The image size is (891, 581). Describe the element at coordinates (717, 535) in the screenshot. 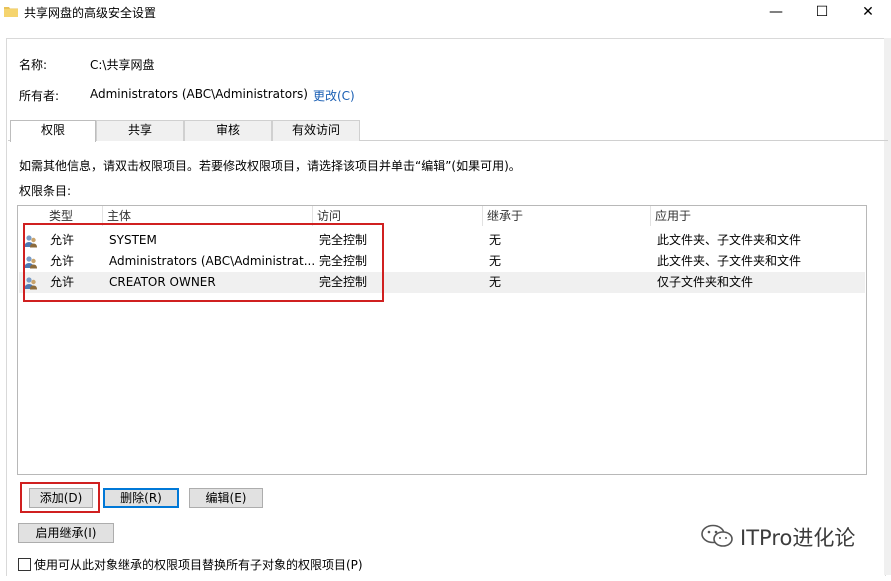

I see `wechat-logo-icon` at that location.